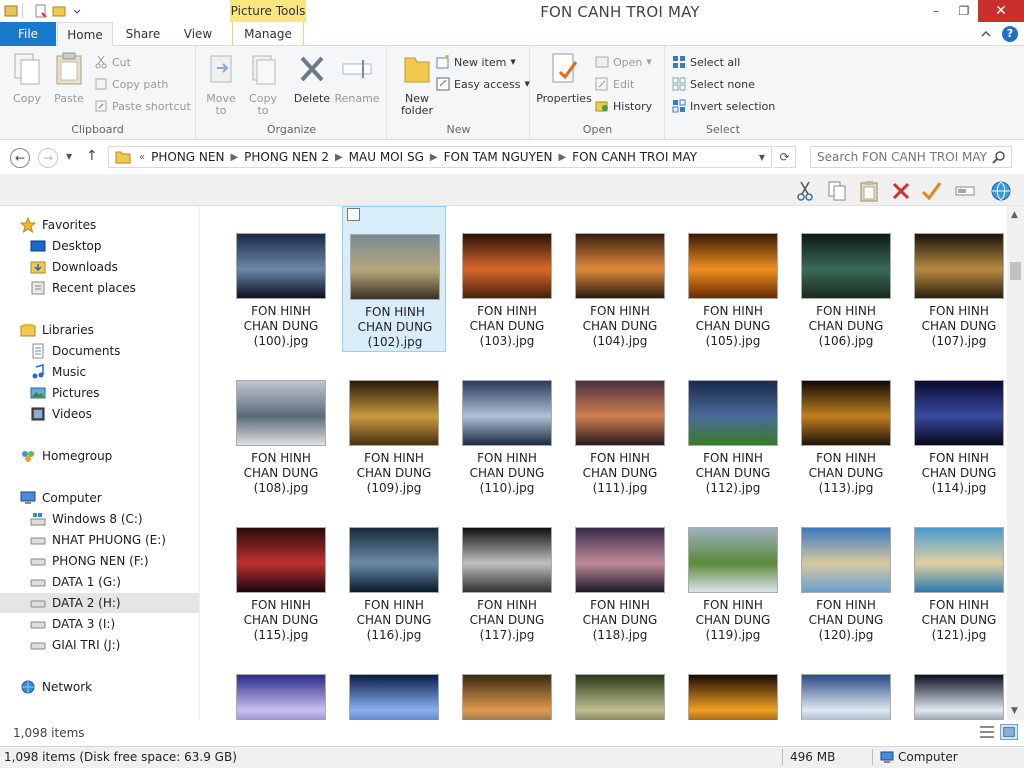 The height and width of the screenshot is (768, 1024). What do you see at coordinates (92, 156) in the screenshot?
I see `up-arrow-icon: ↑` at bounding box center [92, 156].